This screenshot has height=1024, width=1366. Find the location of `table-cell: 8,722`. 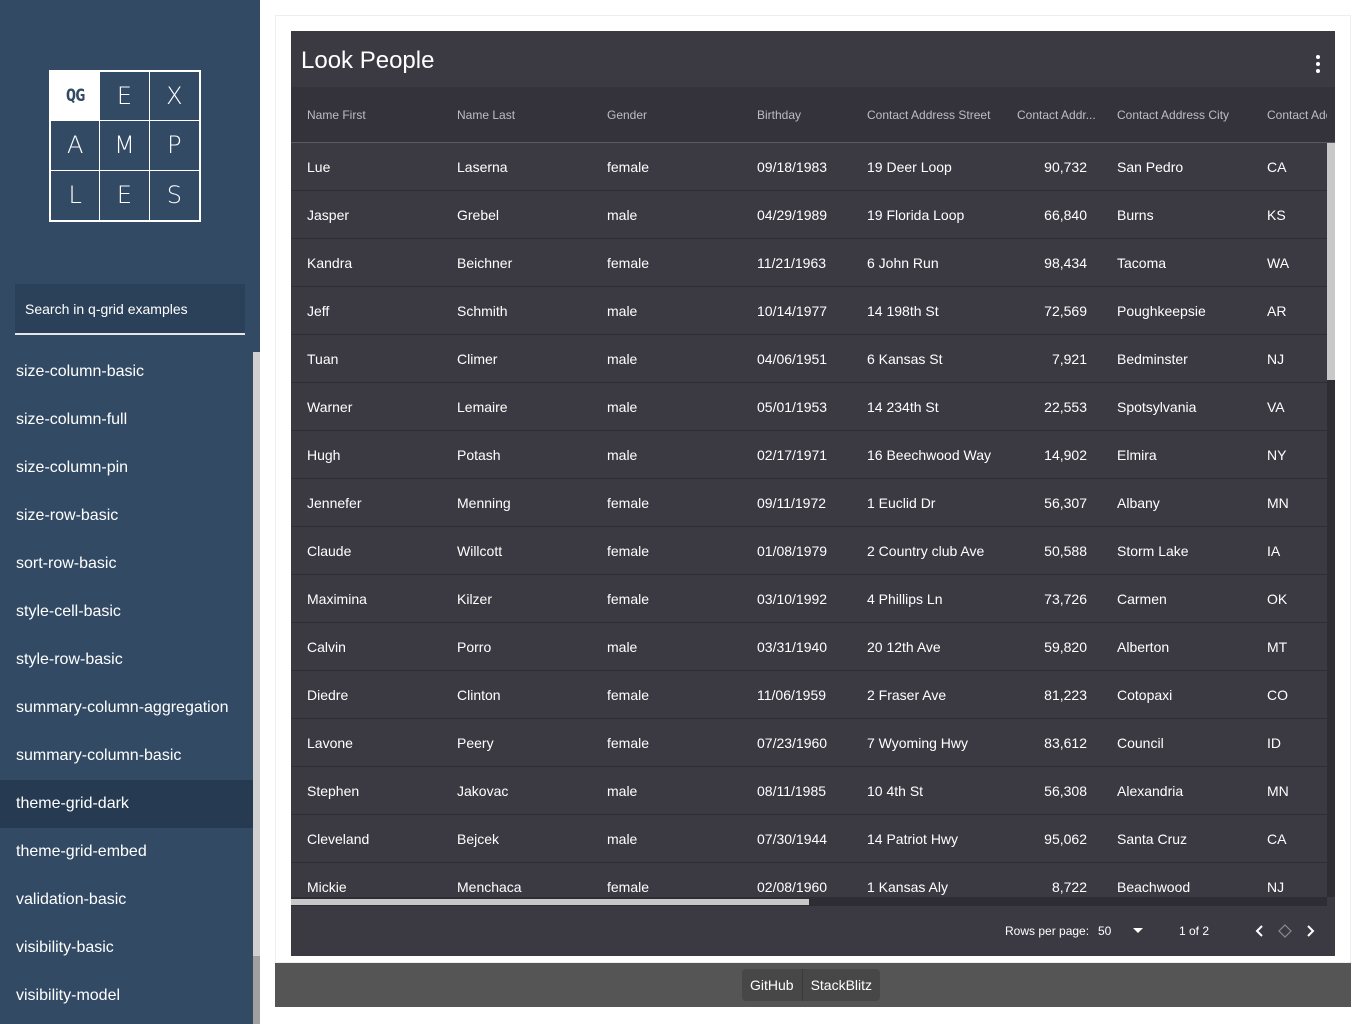

table-cell: 8,722 is located at coordinates (1052, 880).